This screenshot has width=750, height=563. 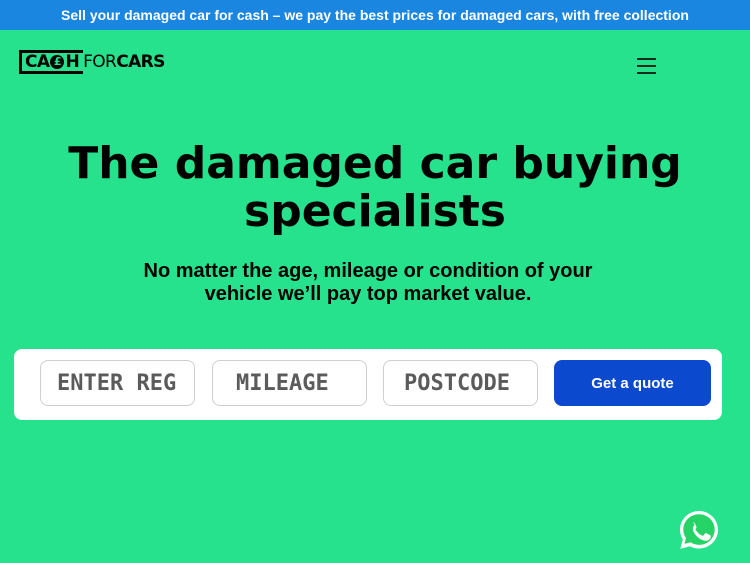 I want to click on logo-text-for: FOR, so click(x=100, y=62).